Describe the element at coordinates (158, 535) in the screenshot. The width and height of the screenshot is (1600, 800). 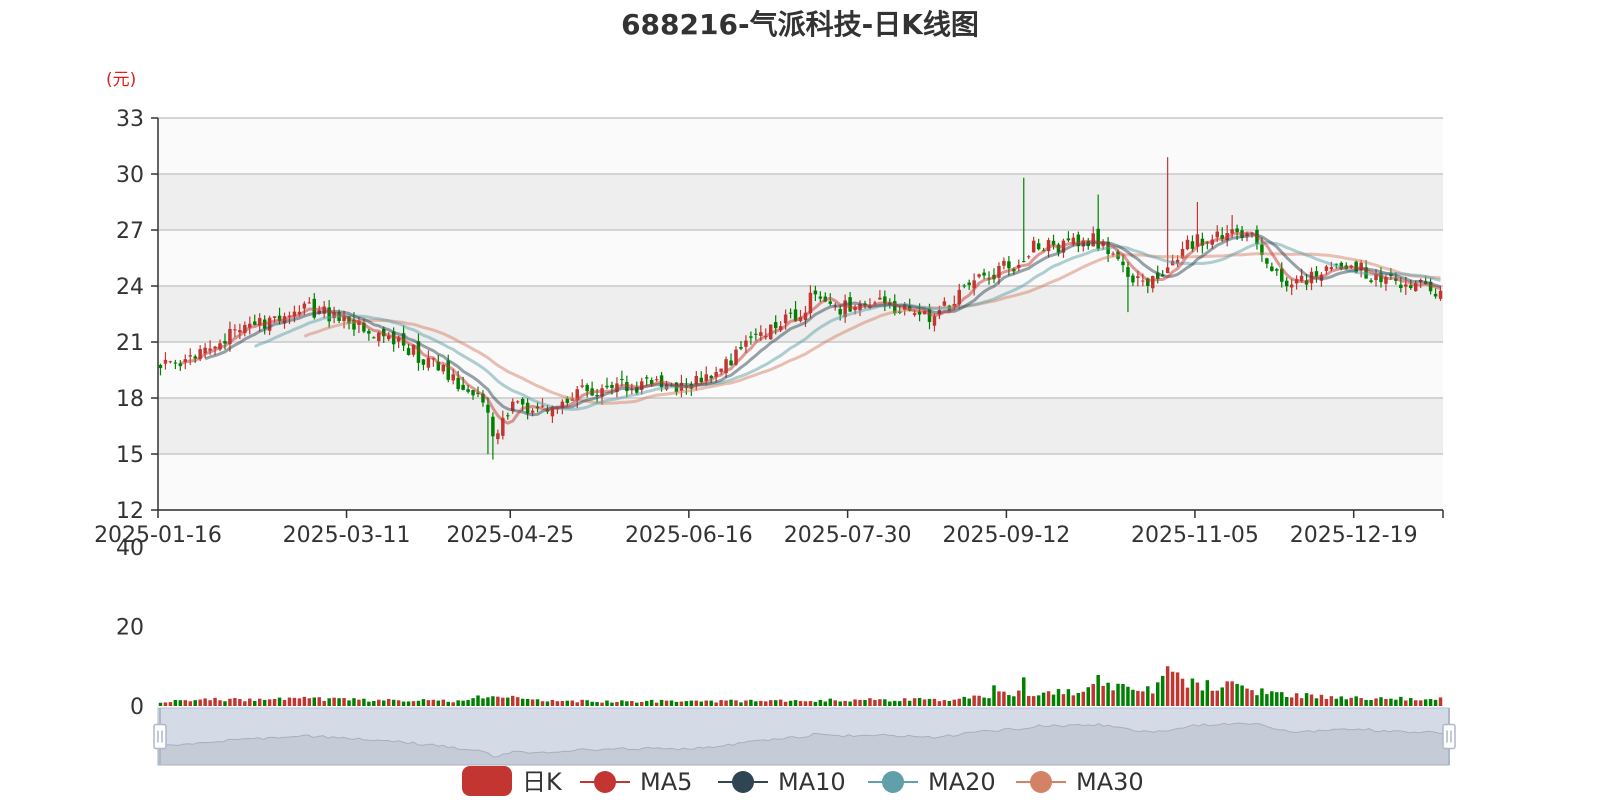
I see `x-tick-label: 2025-01-16` at that location.